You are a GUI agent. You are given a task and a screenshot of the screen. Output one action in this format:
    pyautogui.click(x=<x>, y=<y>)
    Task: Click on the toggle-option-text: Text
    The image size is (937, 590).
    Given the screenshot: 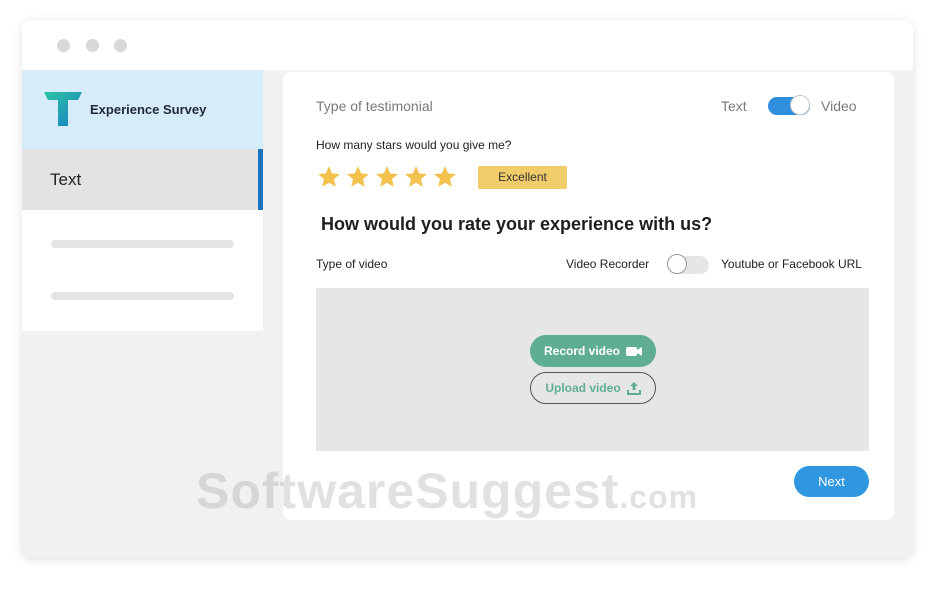 What is the action you would take?
    pyautogui.click(x=734, y=106)
    